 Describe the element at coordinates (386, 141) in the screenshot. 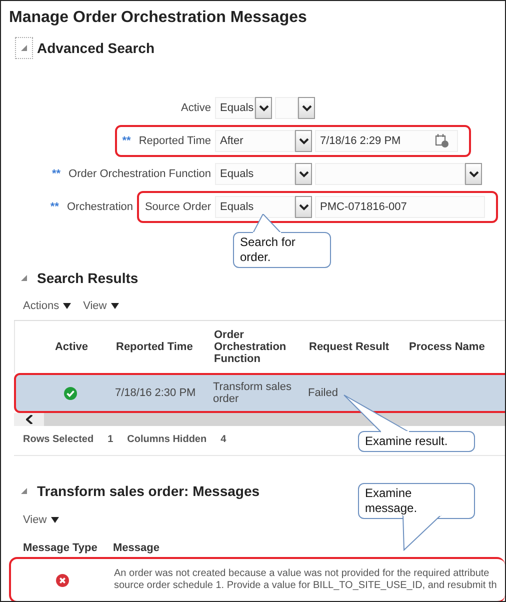

I see `date-field: 7/18/16 2:29 PM` at that location.